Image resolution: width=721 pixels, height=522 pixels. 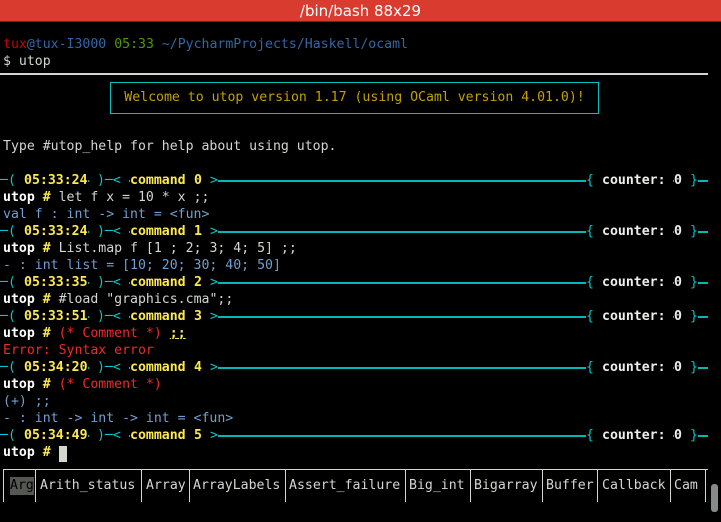 What do you see at coordinates (166, 486) in the screenshot?
I see `completion-item: Array` at bounding box center [166, 486].